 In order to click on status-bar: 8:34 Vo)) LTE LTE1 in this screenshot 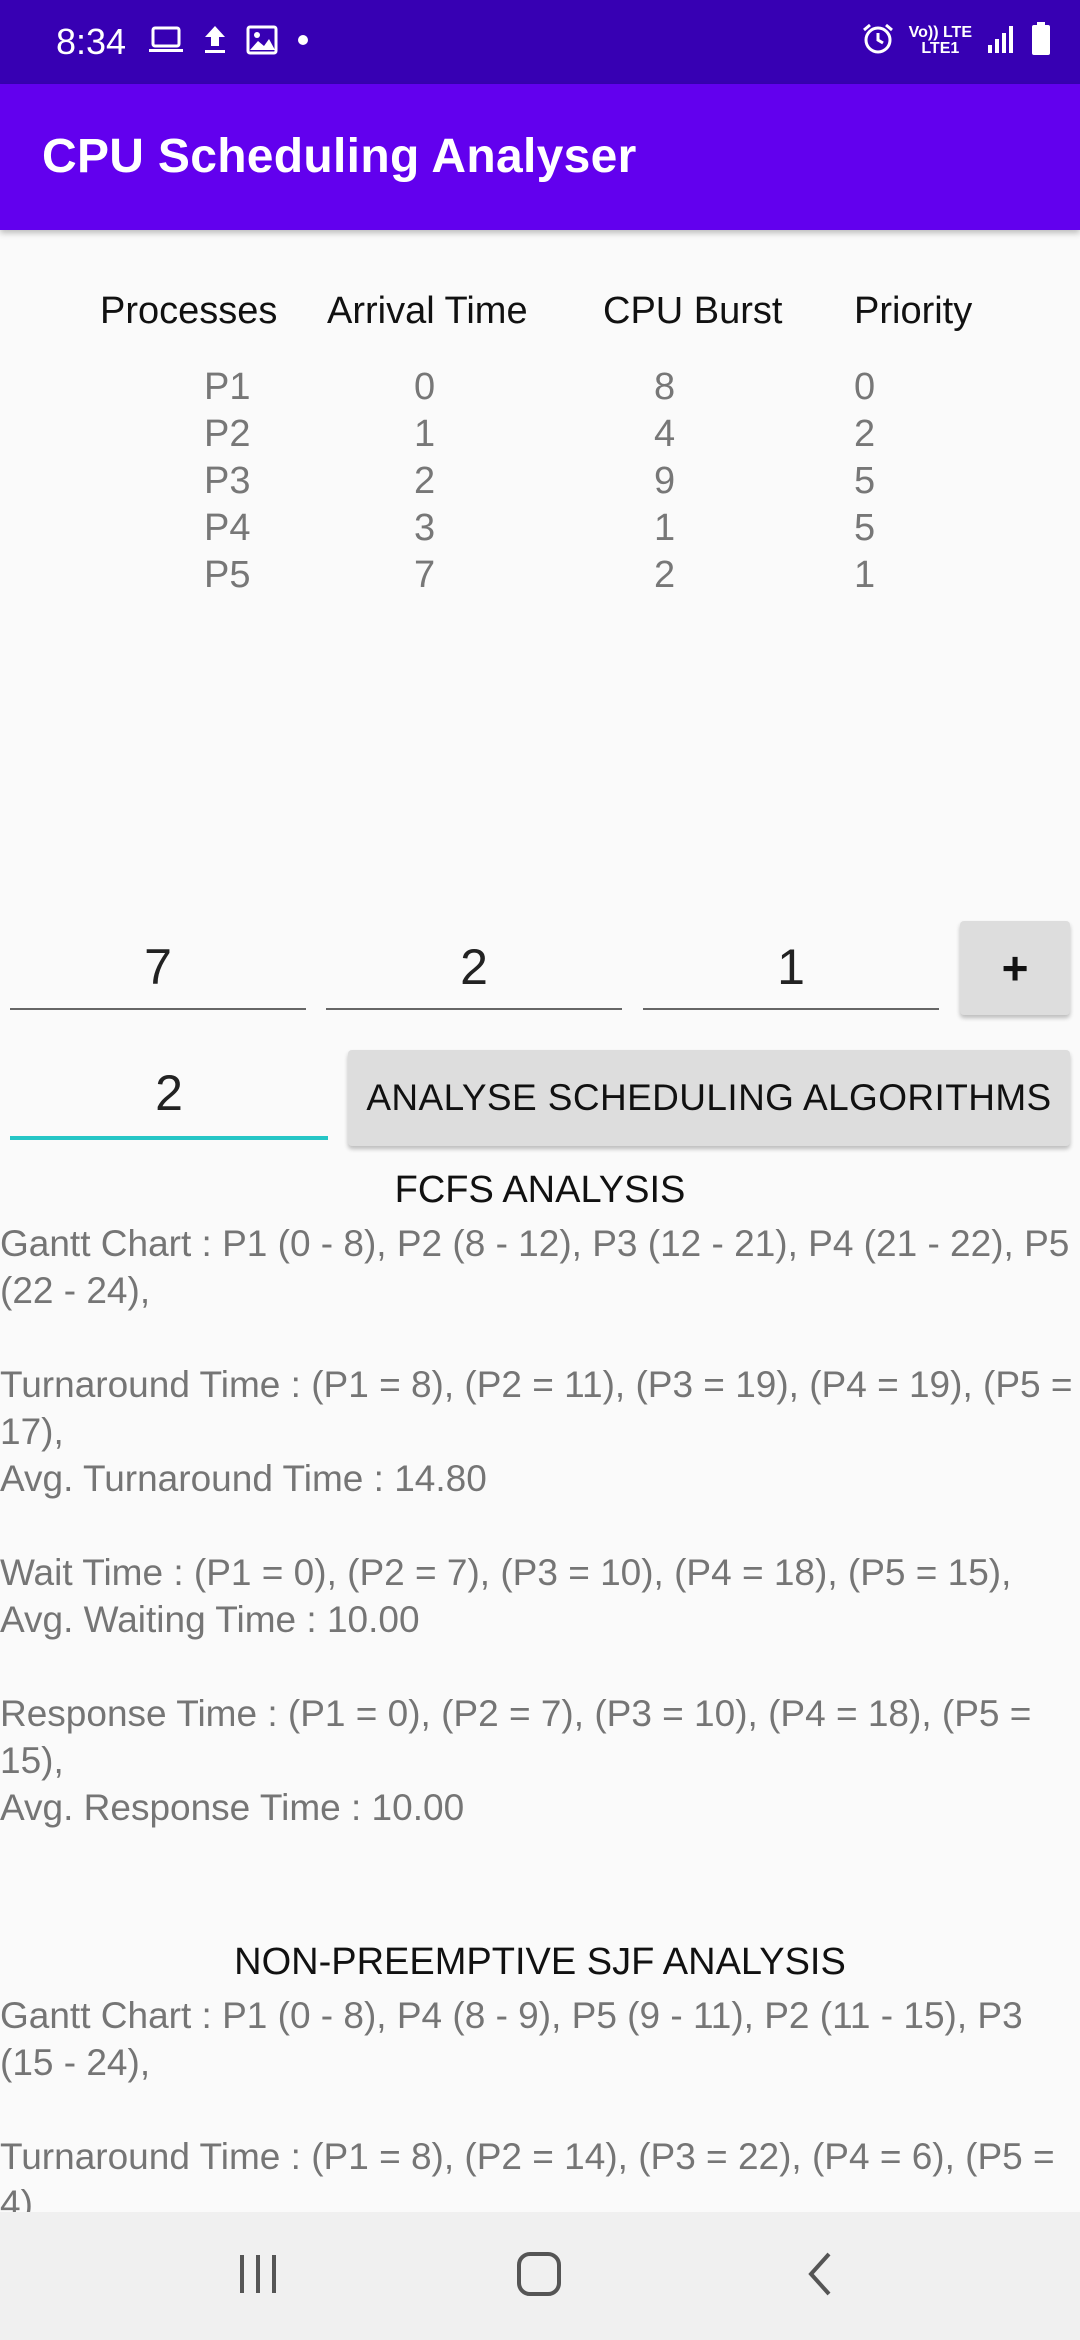, I will do `click(540, 42)`.